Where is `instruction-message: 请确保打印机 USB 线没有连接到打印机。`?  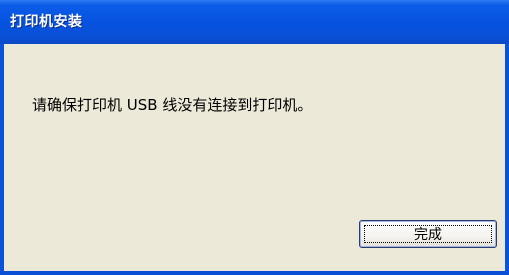
instruction-message: 请确保打印机 USB 线没有连接到打印机。 is located at coordinates (172, 105).